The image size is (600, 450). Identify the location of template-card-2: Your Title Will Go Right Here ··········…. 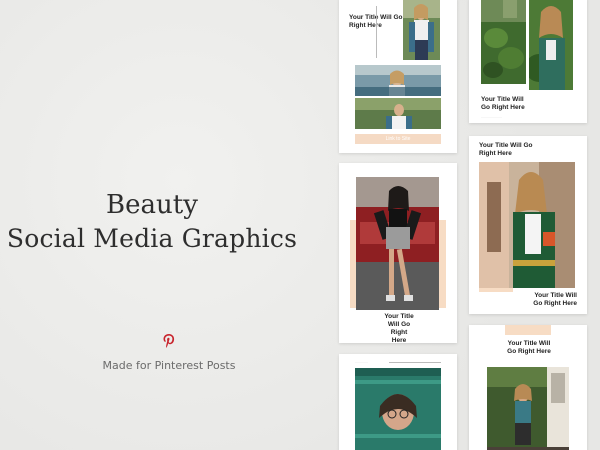
(528, 61).